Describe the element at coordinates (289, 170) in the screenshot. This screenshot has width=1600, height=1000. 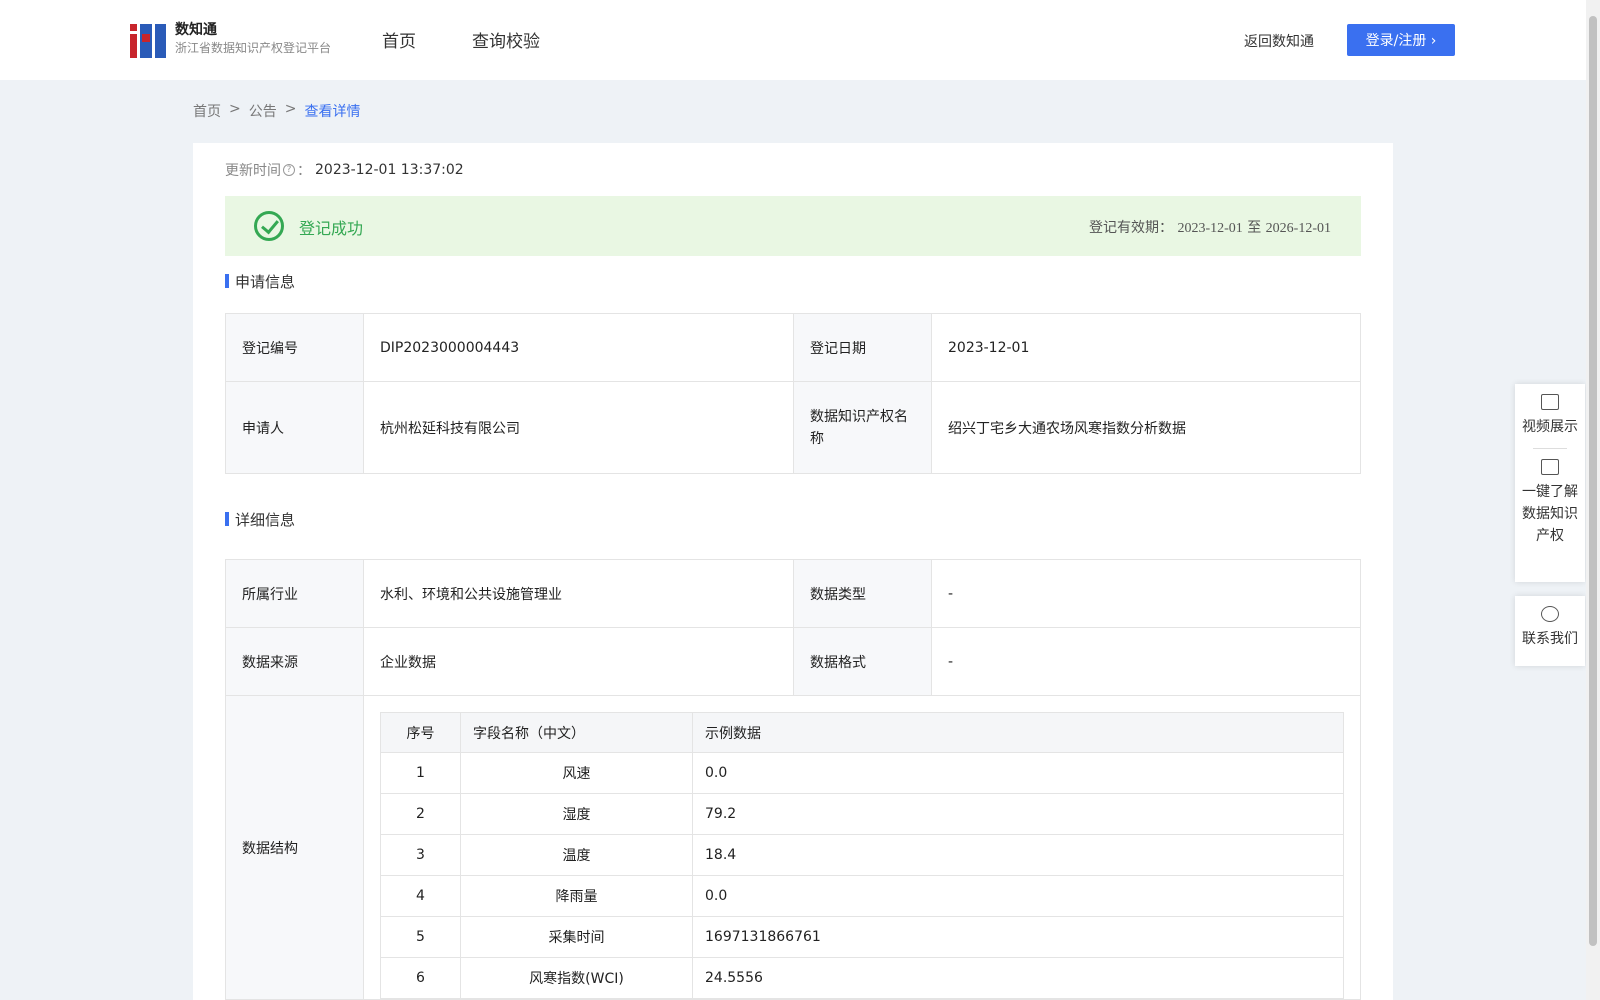
I see `help-icon: ?` at that location.